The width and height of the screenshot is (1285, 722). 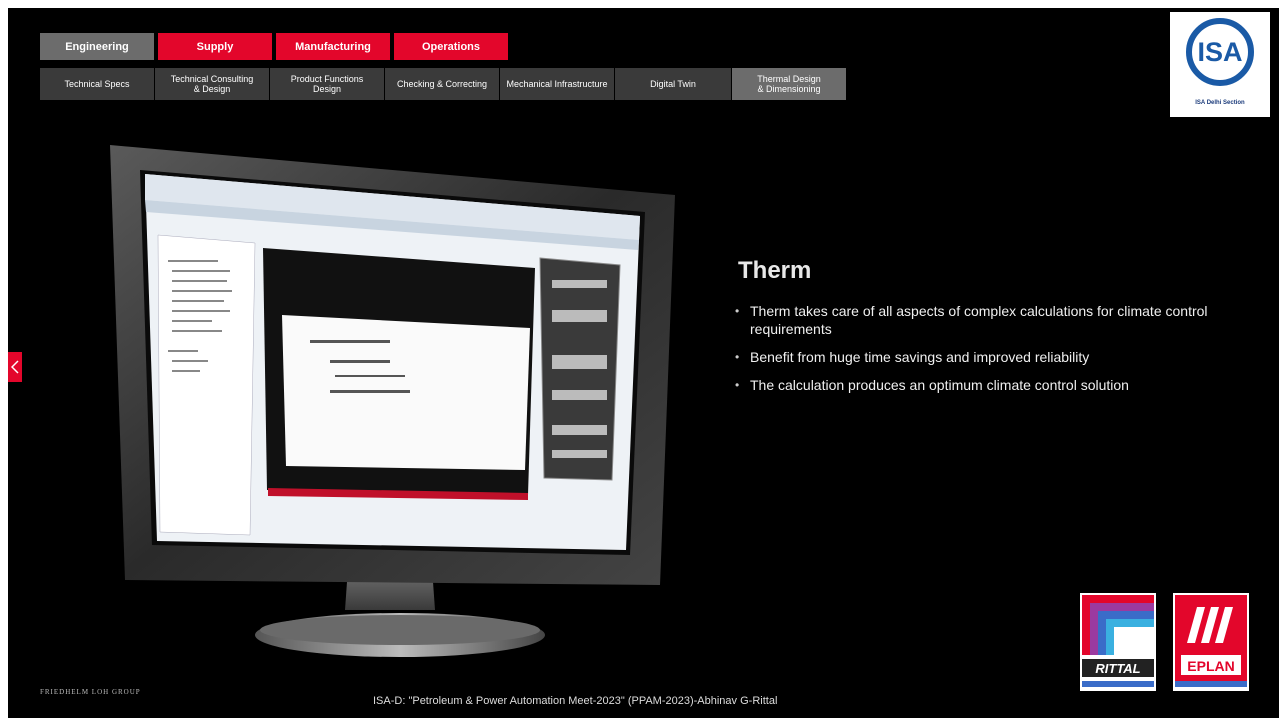 What do you see at coordinates (1210, 666) in the screenshot?
I see `eplan-logo-text: EPLAN` at bounding box center [1210, 666].